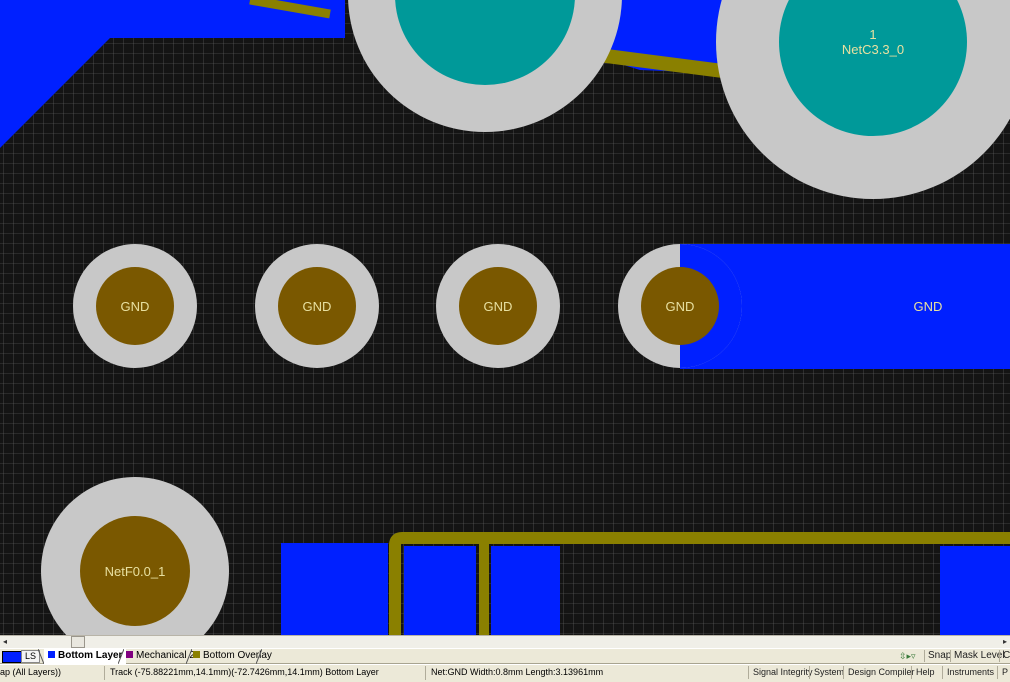  I want to click on layer-nav-icon: ⇳▸▿, so click(907, 656).